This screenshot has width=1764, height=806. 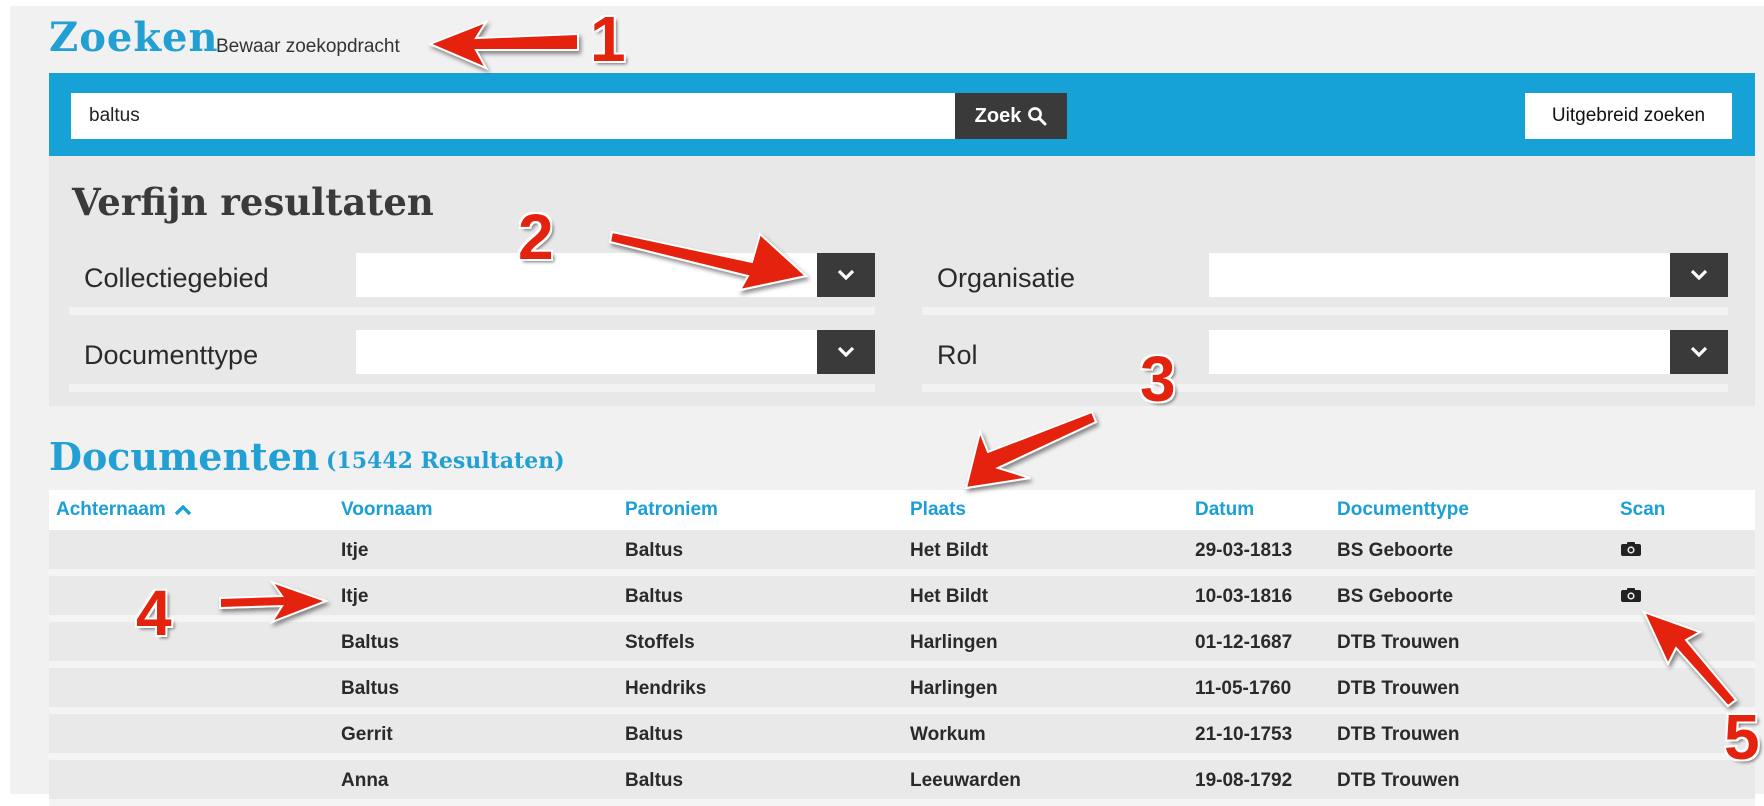 I want to click on page-title: Zoeken, so click(x=134, y=37).